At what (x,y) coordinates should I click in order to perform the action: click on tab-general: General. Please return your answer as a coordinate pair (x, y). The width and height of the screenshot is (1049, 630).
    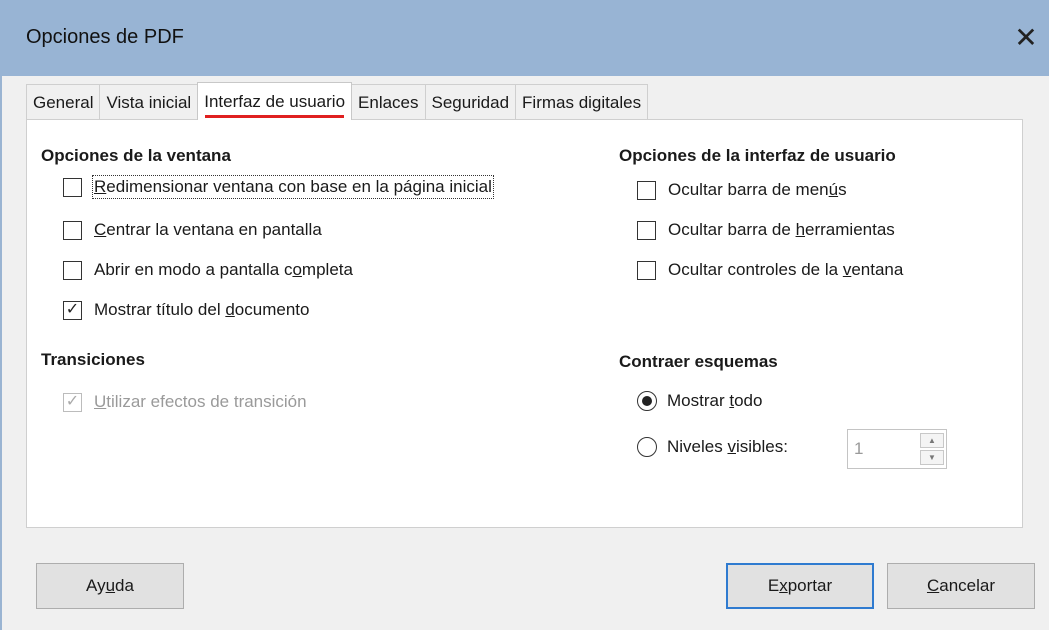
    Looking at the image, I should click on (63, 102).